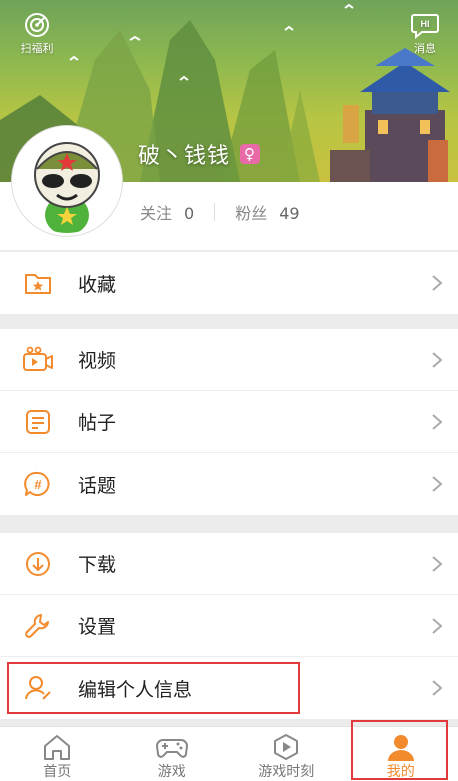 The height and width of the screenshot is (781, 458). What do you see at coordinates (38, 422) in the screenshot?
I see `post-document-icon` at bounding box center [38, 422].